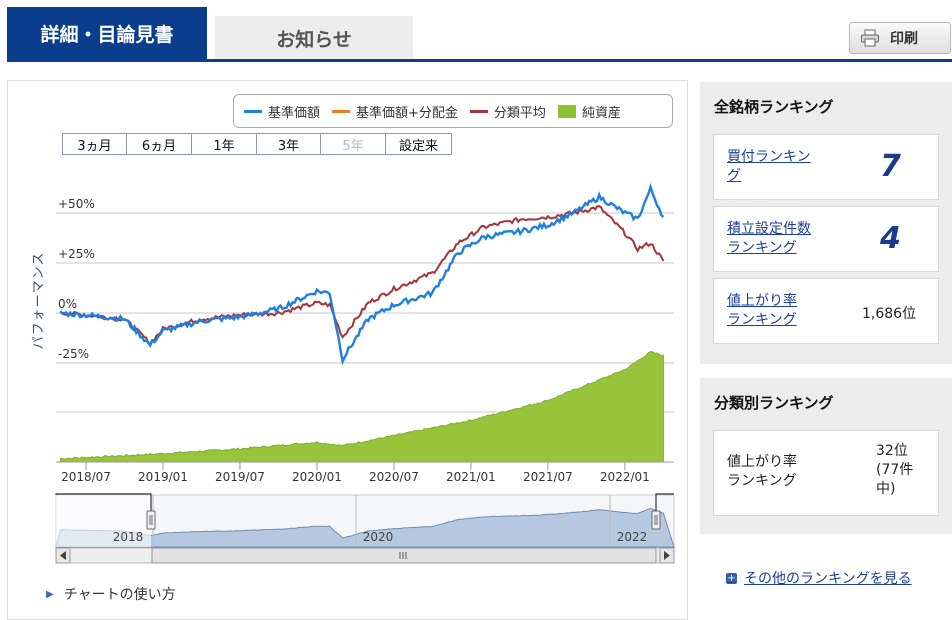  Describe the element at coordinates (892, 451) in the screenshot. I see `category-ranking-value-line1: 32位` at that location.